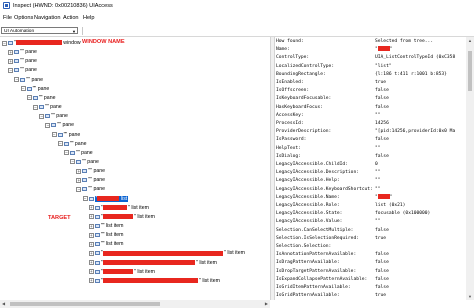  I want to click on property-row: Name: " ", so click(370, 50).